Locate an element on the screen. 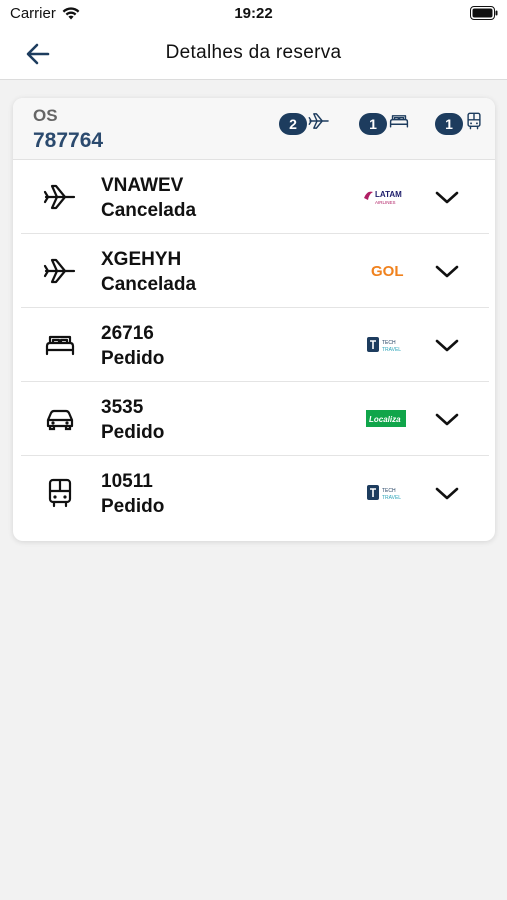  navigation-bar: Detalhes da reserva is located at coordinates (253, 54).